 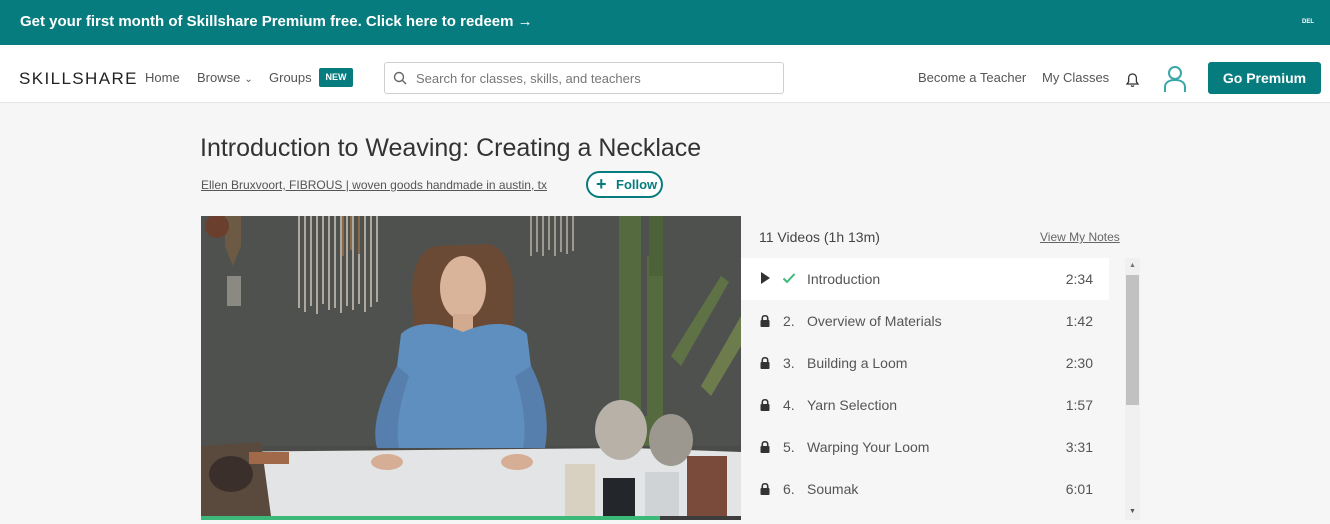 What do you see at coordinates (789, 363) in the screenshot?
I see `lesson-number: 3.` at bounding box center [789, 363].